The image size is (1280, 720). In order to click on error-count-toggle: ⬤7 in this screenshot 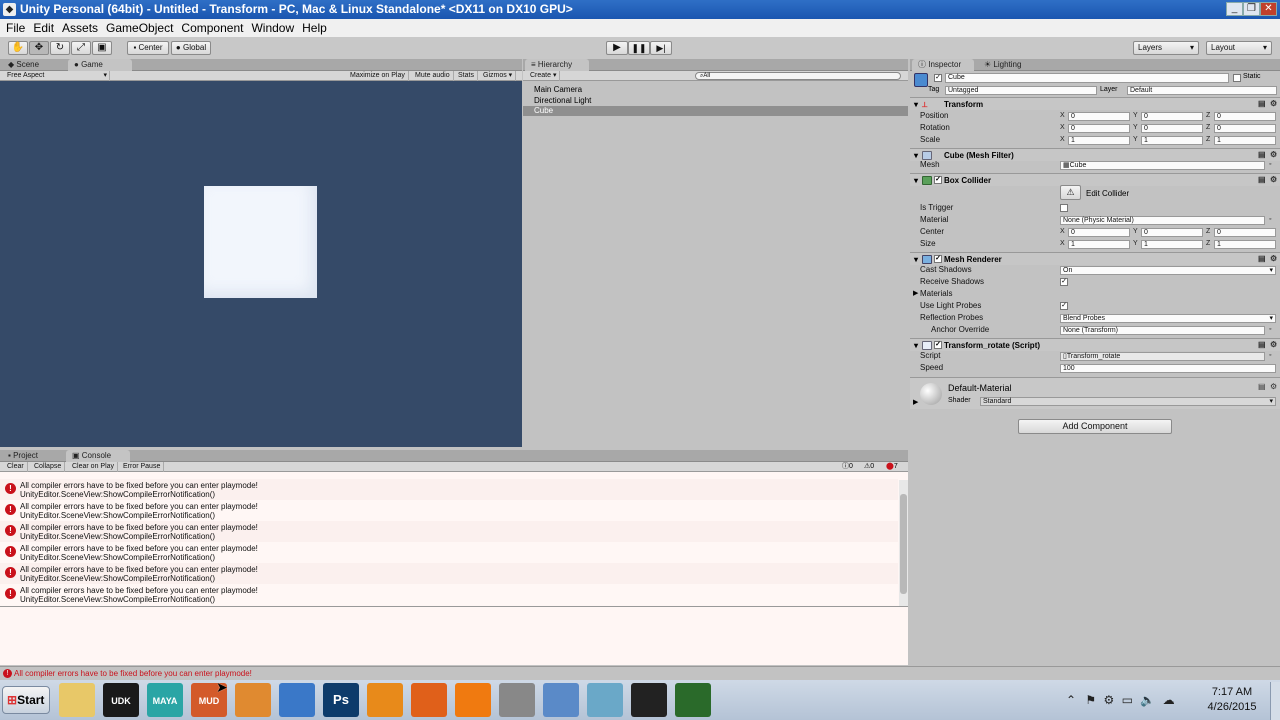, I will do `click(892, 467)`.